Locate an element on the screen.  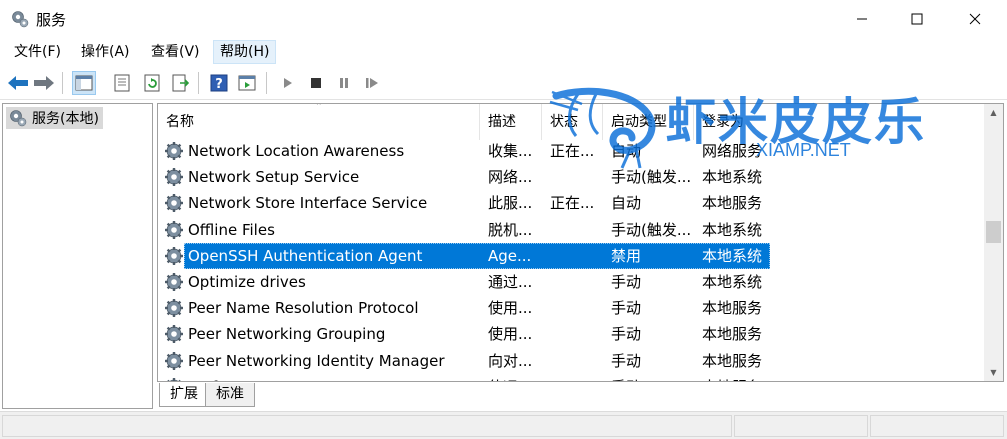
close-button is located at coordinates (975, 19).